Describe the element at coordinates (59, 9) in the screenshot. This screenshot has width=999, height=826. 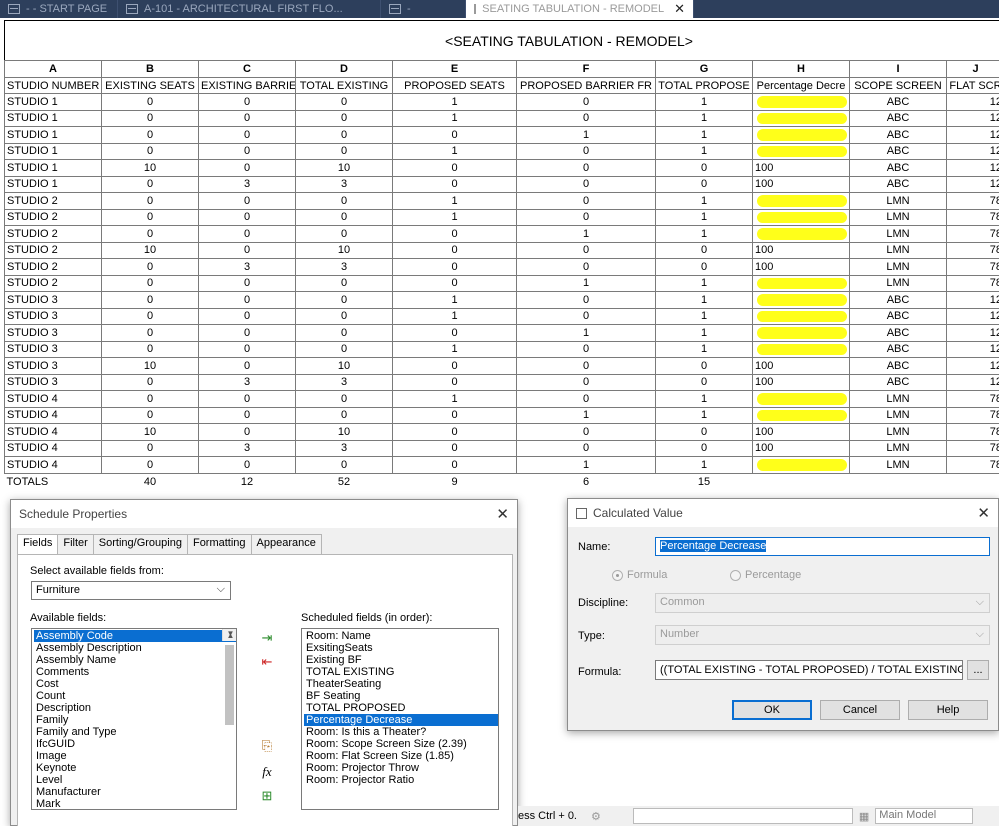
I see `tab-start-page: - - START PAGE` at that location.